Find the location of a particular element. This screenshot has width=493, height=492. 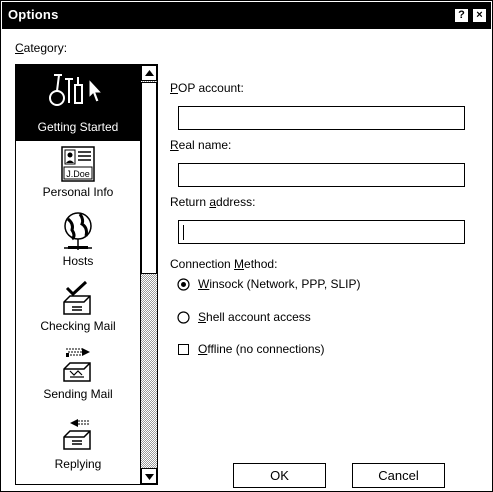

shell-account-radio is located at coordinates (183, 317).